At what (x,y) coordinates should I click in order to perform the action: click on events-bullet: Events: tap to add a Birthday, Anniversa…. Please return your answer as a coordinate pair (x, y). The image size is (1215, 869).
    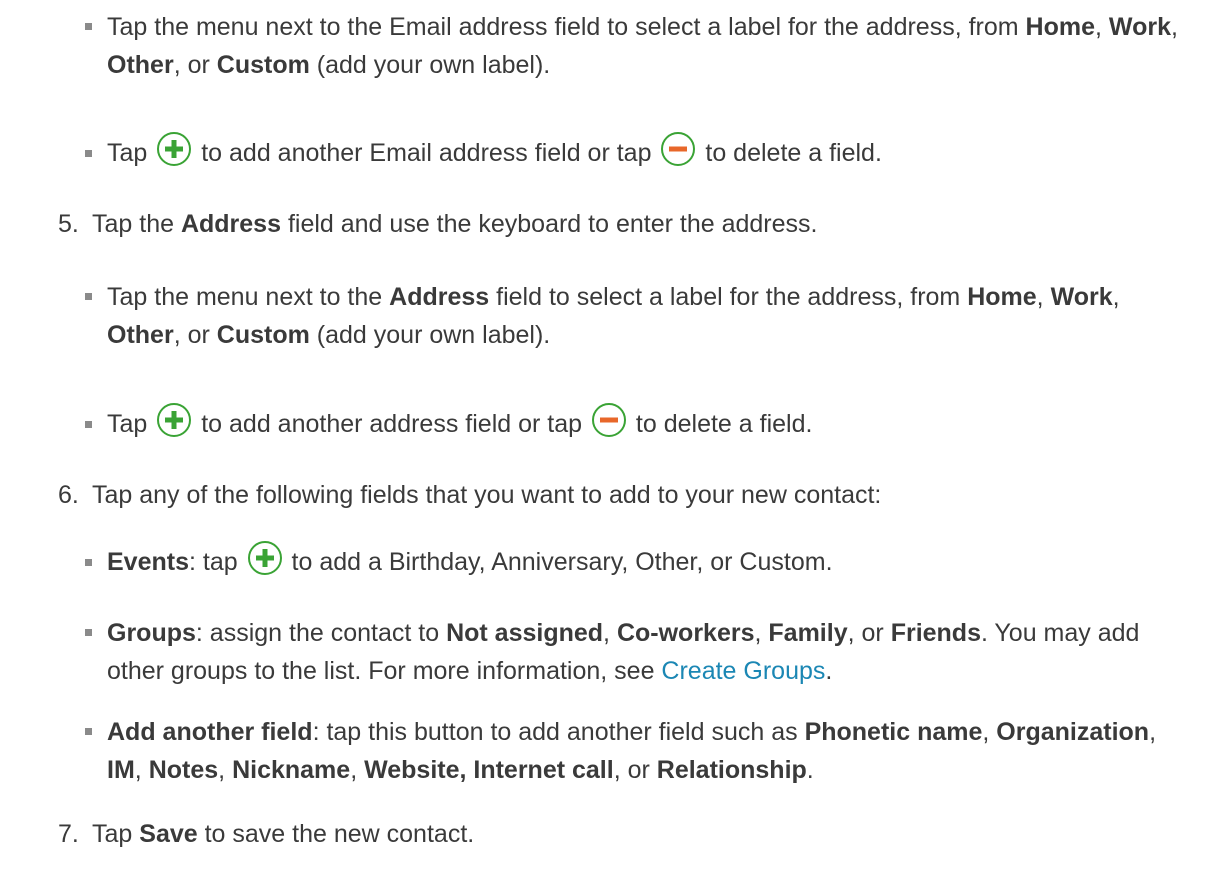
    Looking at the image, I should click on (640, 562).